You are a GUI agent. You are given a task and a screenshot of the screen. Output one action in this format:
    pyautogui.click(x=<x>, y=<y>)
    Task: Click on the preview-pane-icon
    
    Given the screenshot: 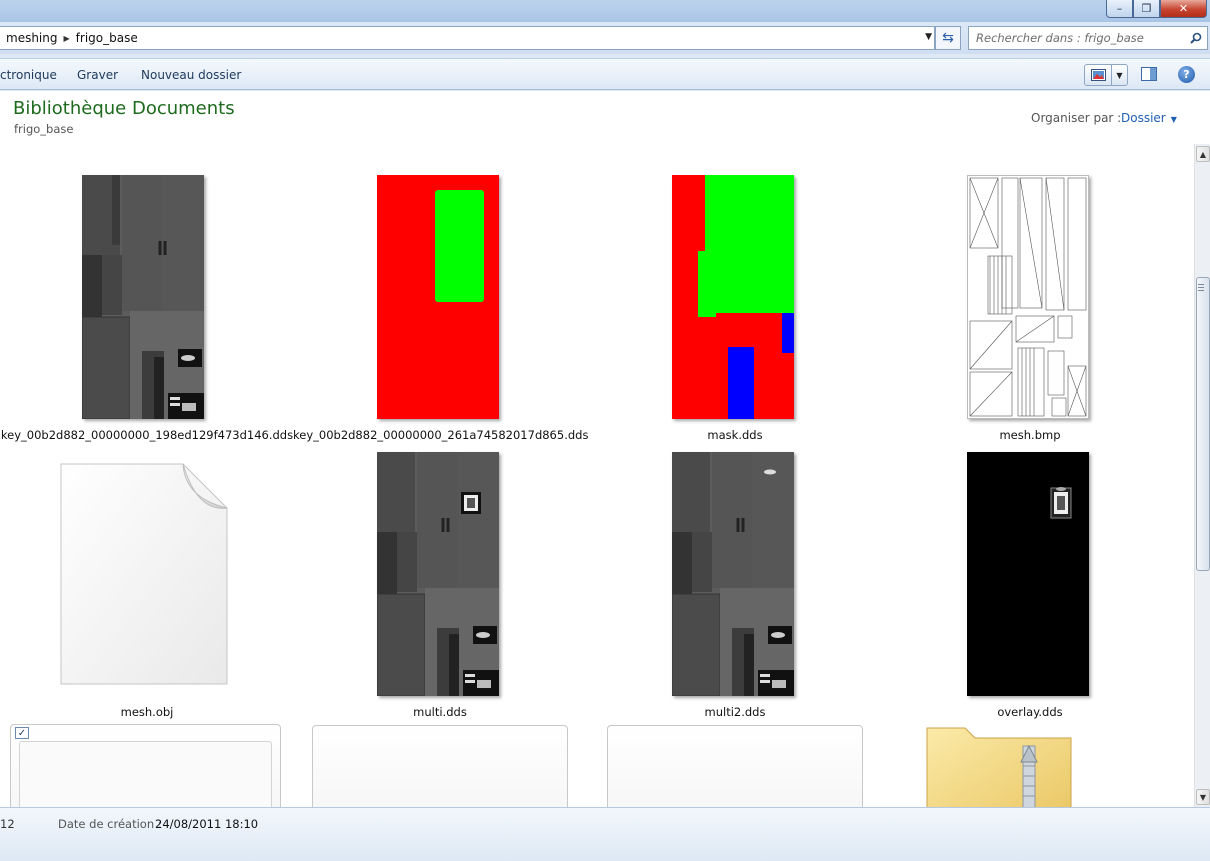 What is the action you would take?
    pyautogui.click(x=1149, y=74)
    